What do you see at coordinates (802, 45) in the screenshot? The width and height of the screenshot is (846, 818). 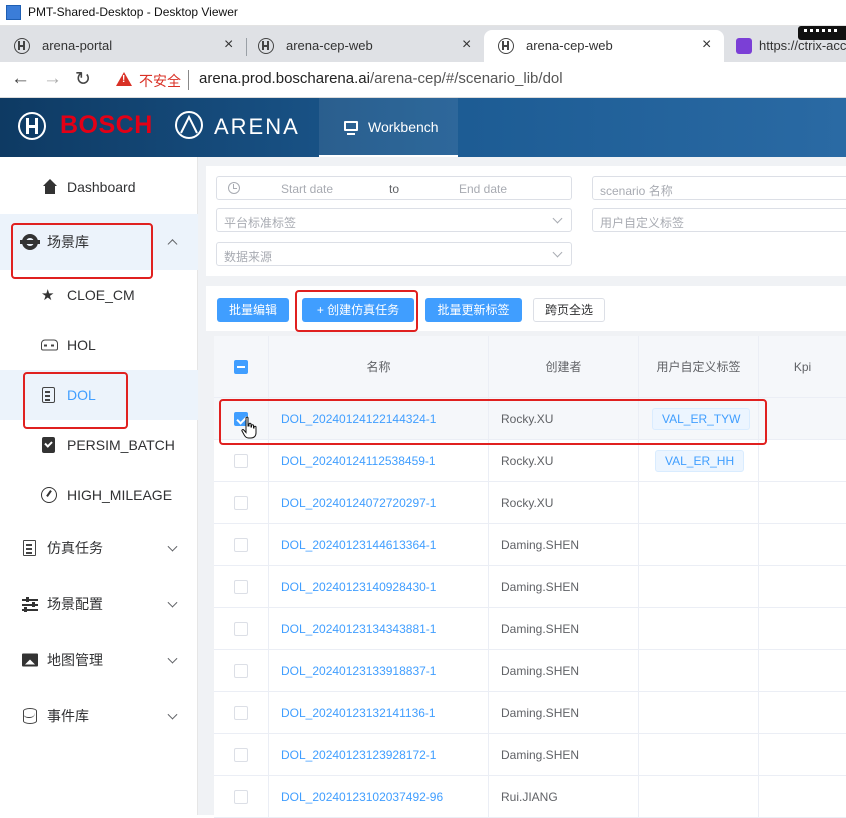 I see `tab-label: https://ctrix-acc` at bounding box center [802, 45].